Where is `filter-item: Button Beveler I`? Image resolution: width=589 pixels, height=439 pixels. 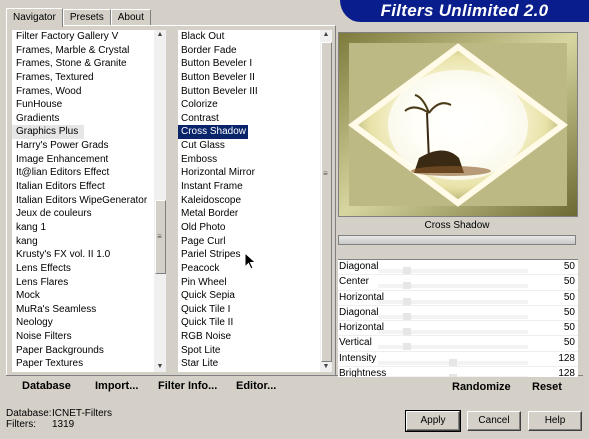 filter-item: Button Beveler I is located at coordinates (255, 64).